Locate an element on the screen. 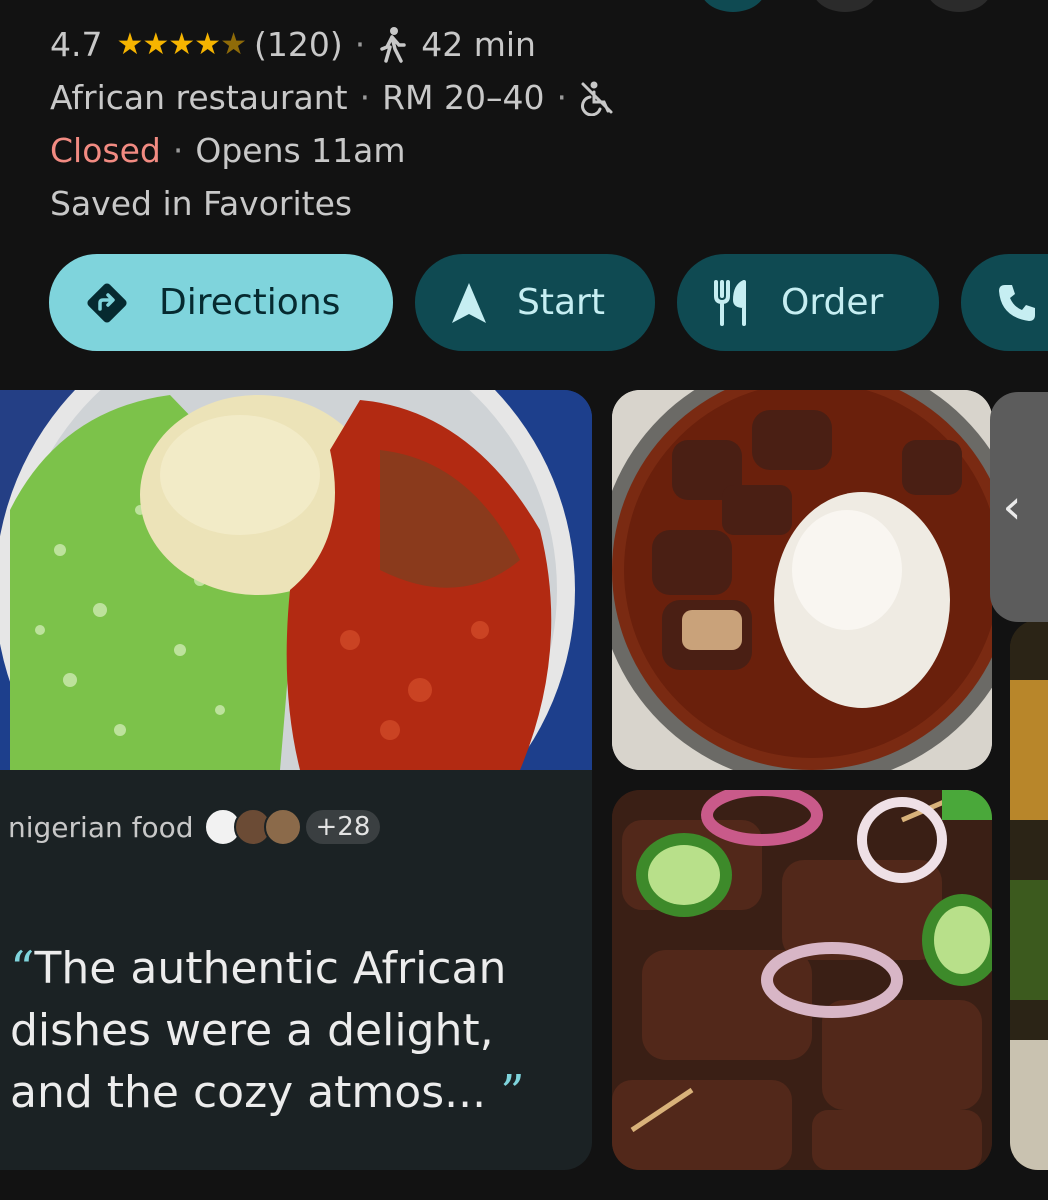 The height and width of the screenshot is (1200, 1048). rating-value: 4.7 is located at coordinates (76, 44).